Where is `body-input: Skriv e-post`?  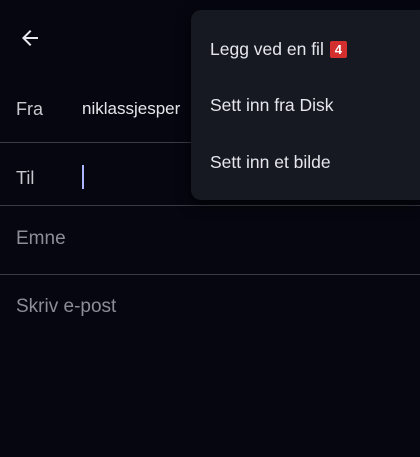
body-input: Skriv e-post is located at coordinates (66, 307).